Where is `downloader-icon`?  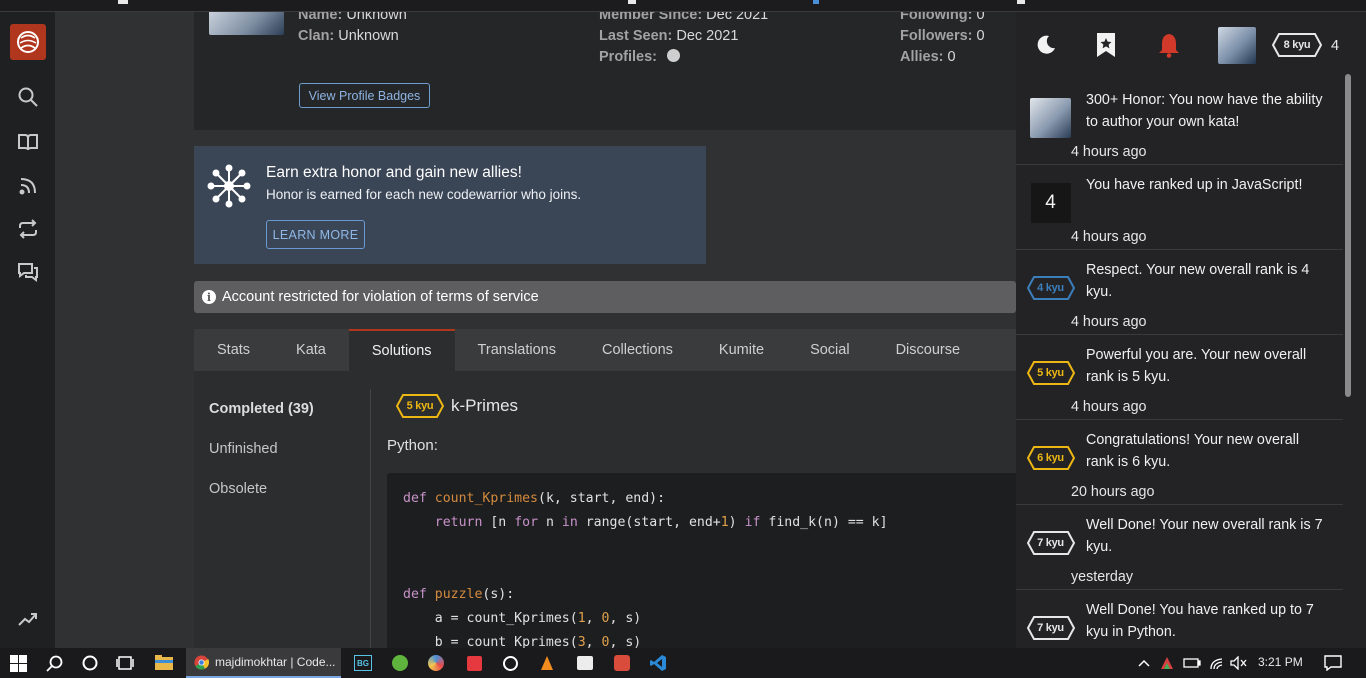
downloader-icon is located at coordinates (474, 663).